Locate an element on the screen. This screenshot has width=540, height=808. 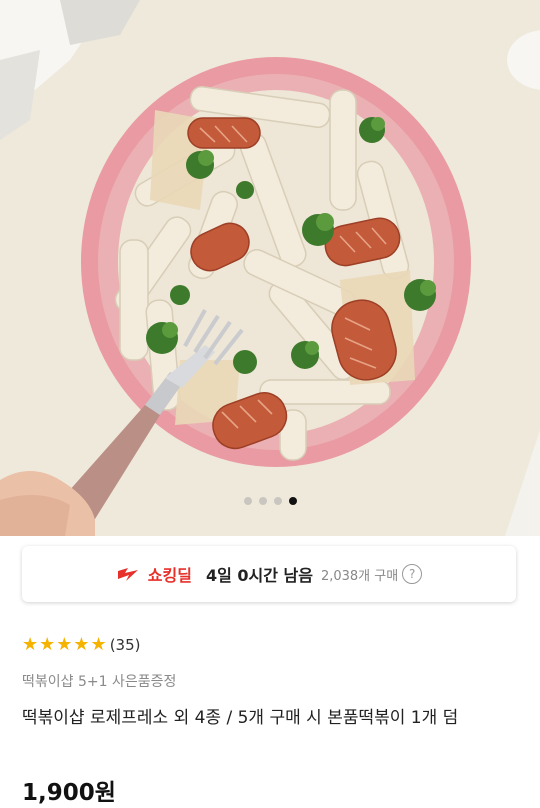
shocking-deal-banner: 쇼킹딜 4일 0시간 남음 2,038개 구매 ? is located at coordinates (269, 574).